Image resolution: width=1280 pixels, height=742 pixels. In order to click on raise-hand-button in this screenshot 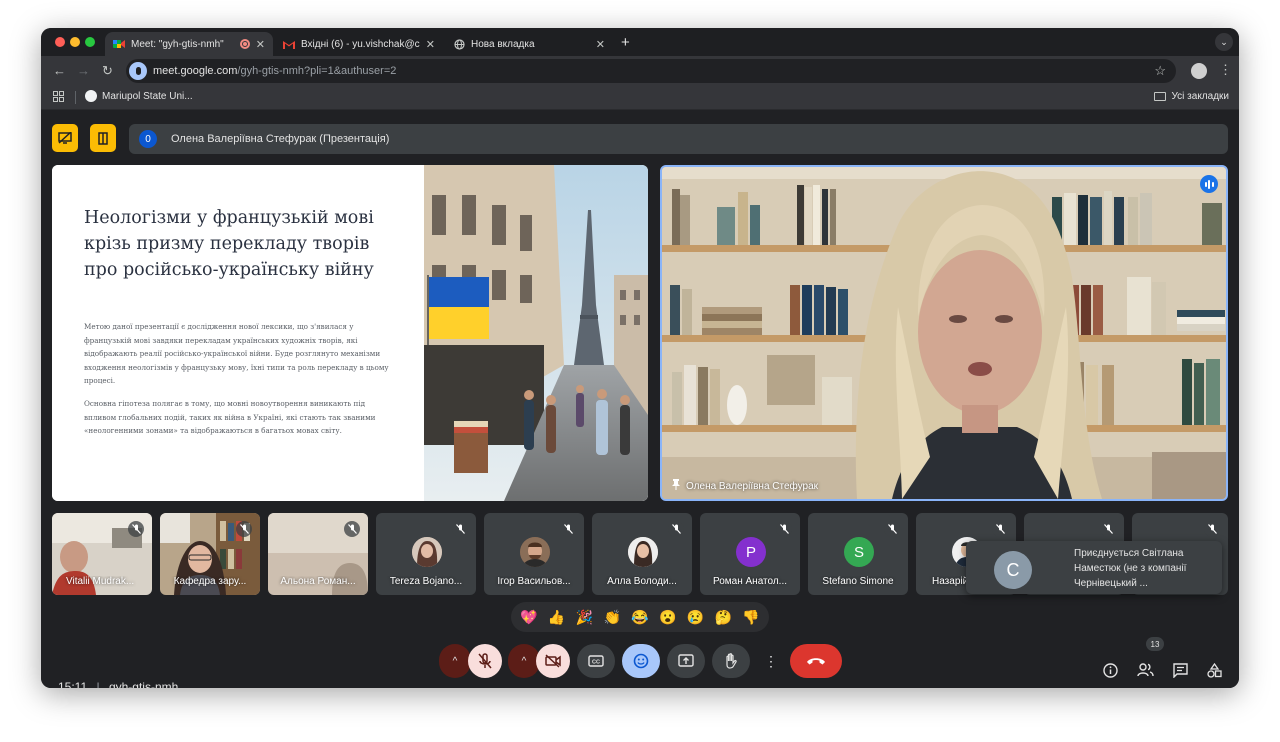, I will do `click(731, 661)`.